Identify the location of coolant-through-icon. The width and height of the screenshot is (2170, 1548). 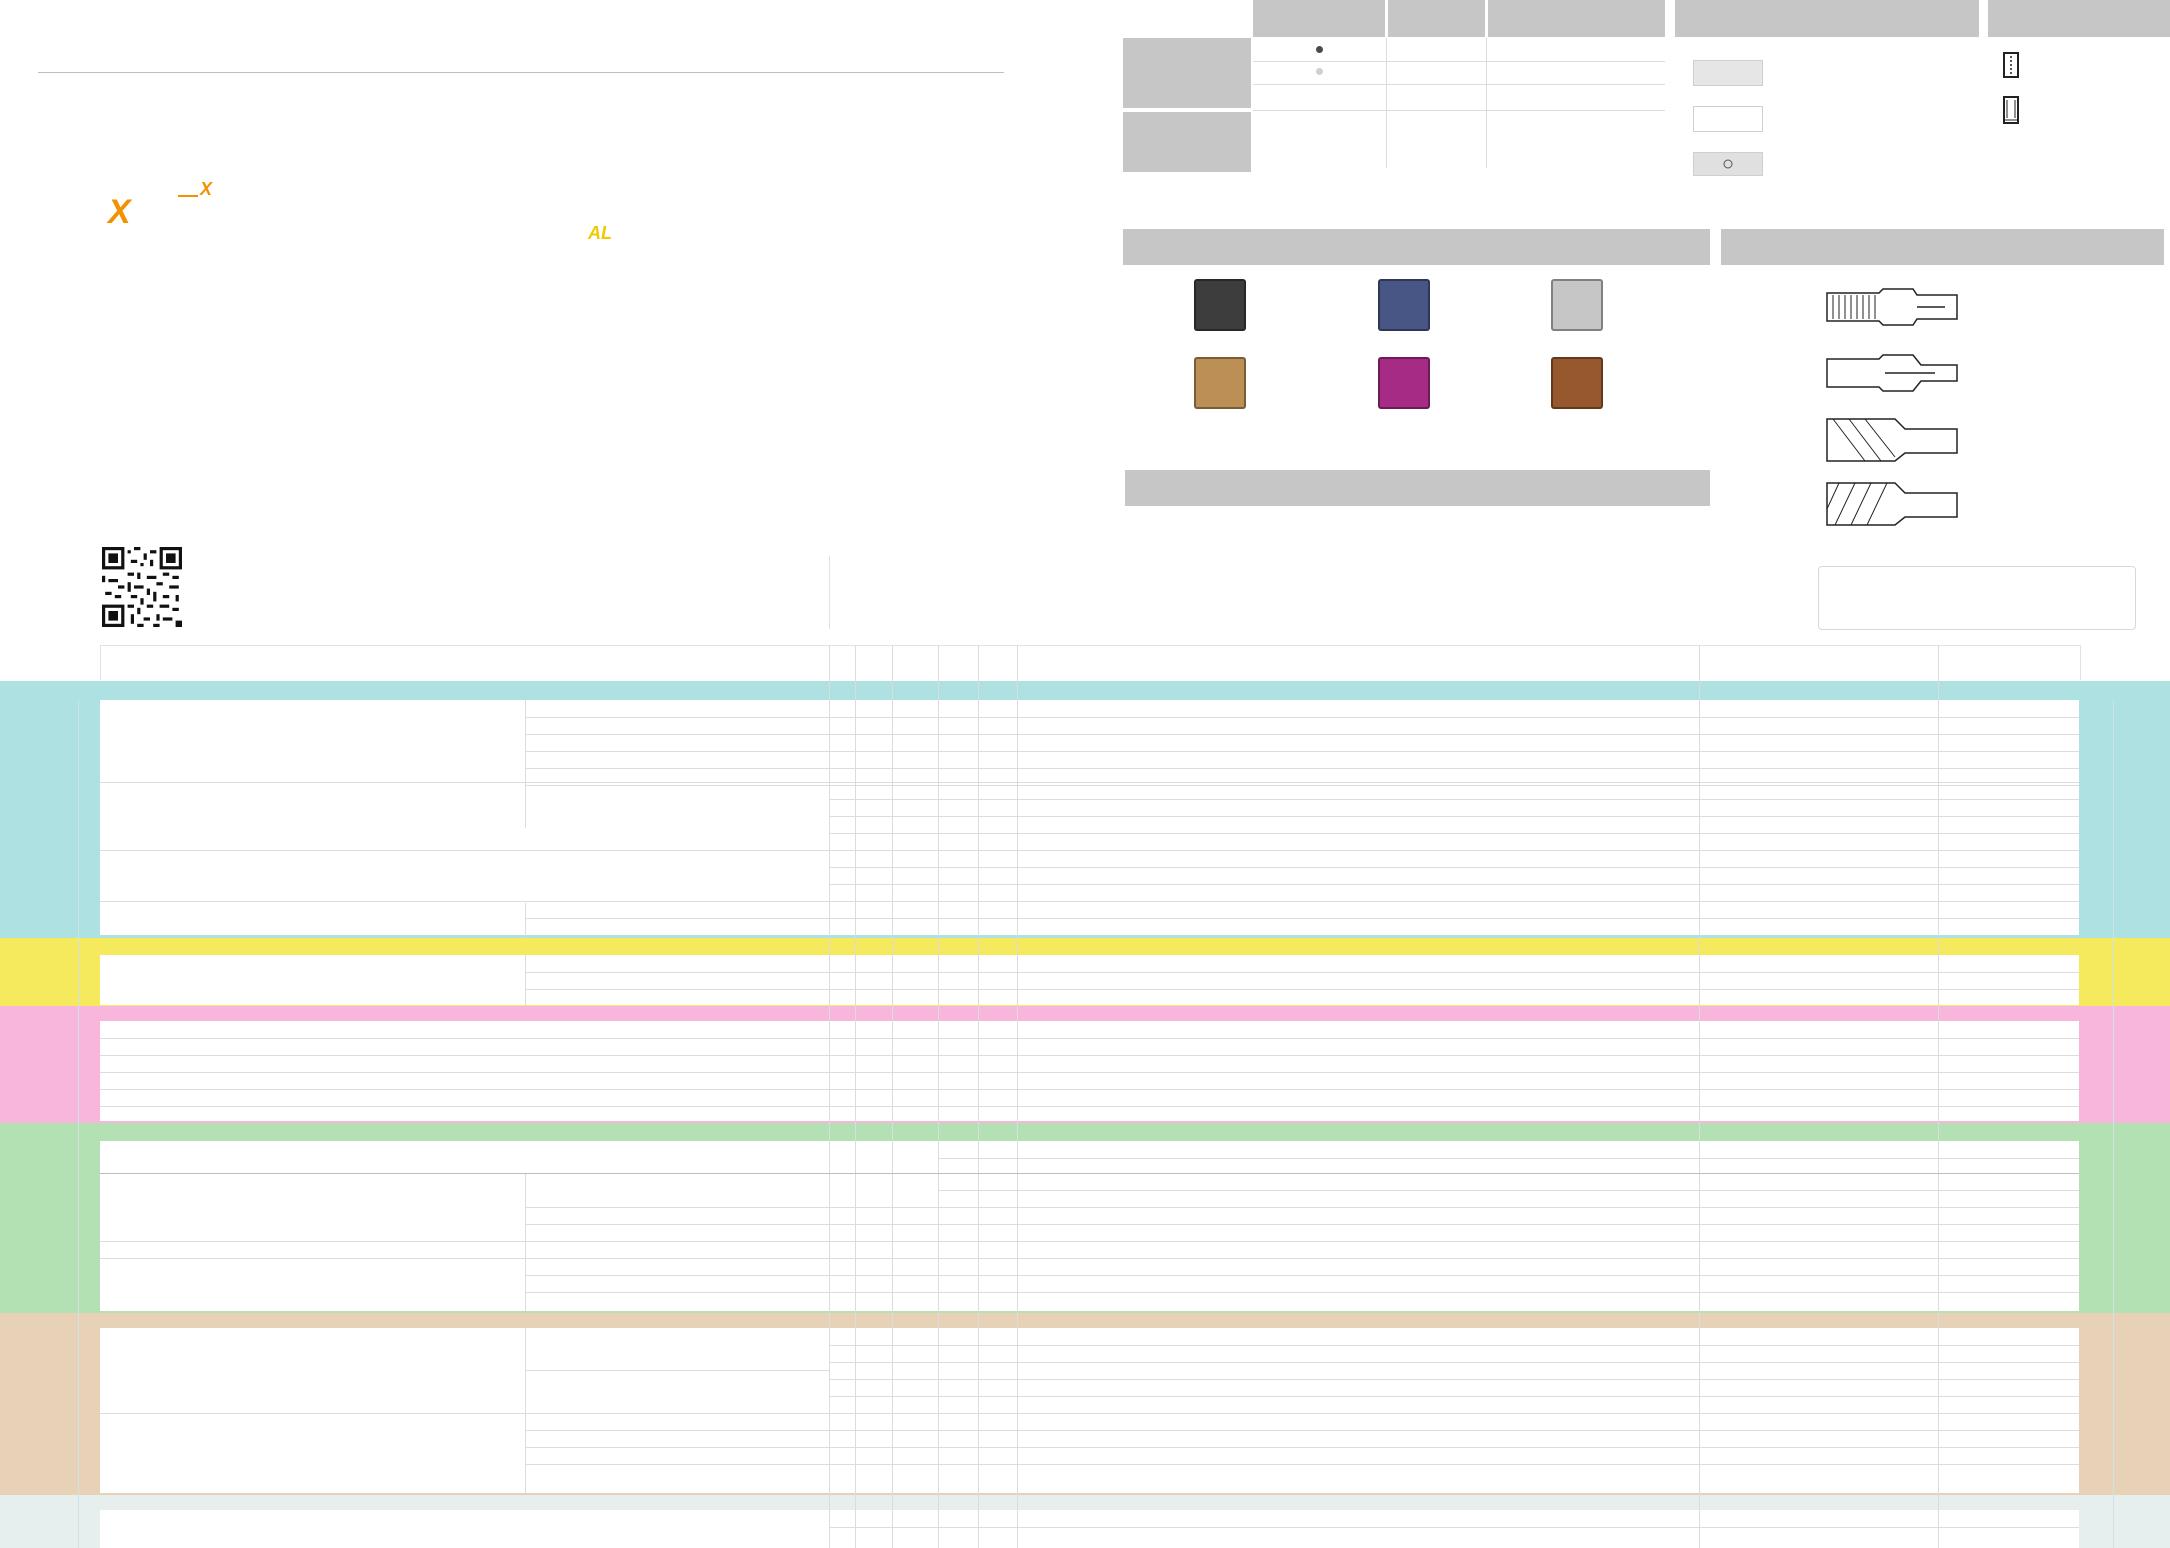
(2011, 65).